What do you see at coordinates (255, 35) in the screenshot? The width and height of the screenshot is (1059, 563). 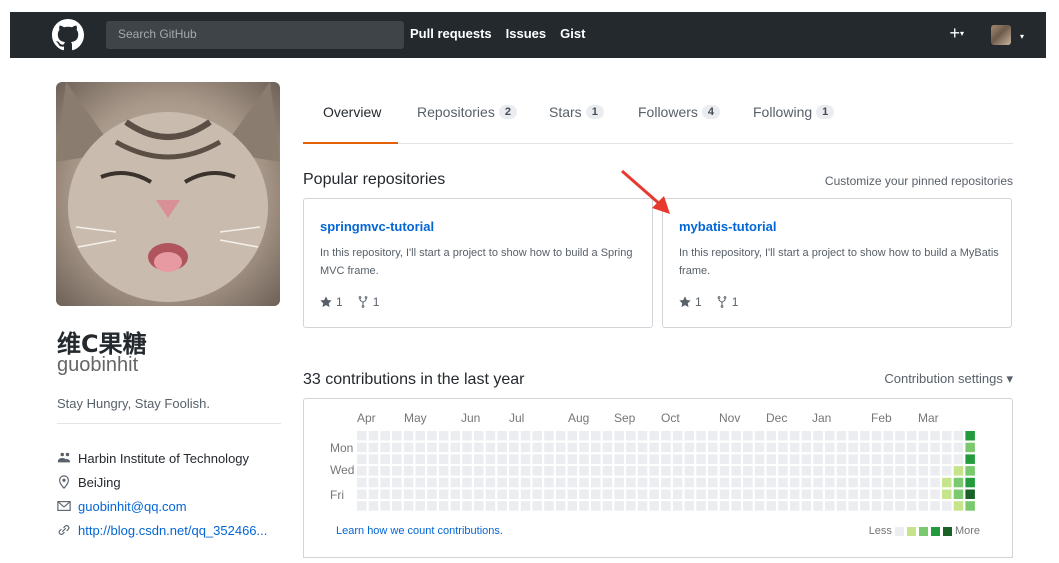 I see `search-input: Search GitHub` at bounding box center [255, 35].